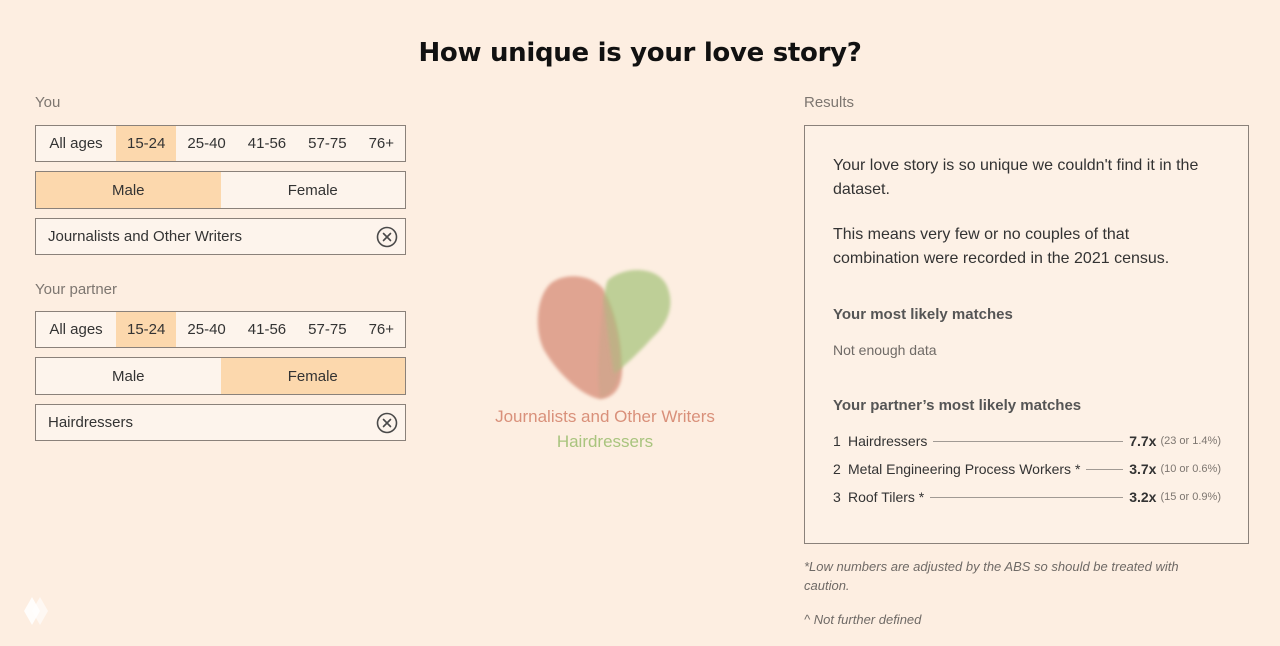 The height and width of the screenshot is (646, 1280). I want to click on you-age-41-56: 41-56, so click(267, 143).